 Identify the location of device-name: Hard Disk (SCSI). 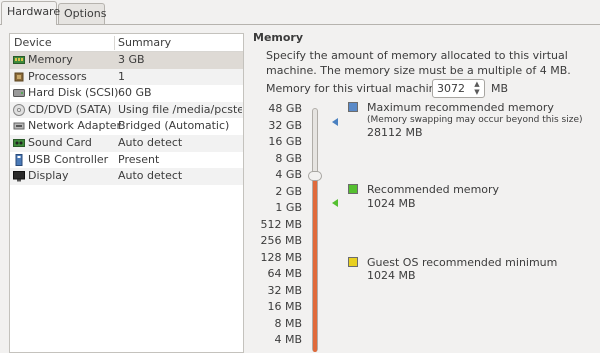
(73, 93).